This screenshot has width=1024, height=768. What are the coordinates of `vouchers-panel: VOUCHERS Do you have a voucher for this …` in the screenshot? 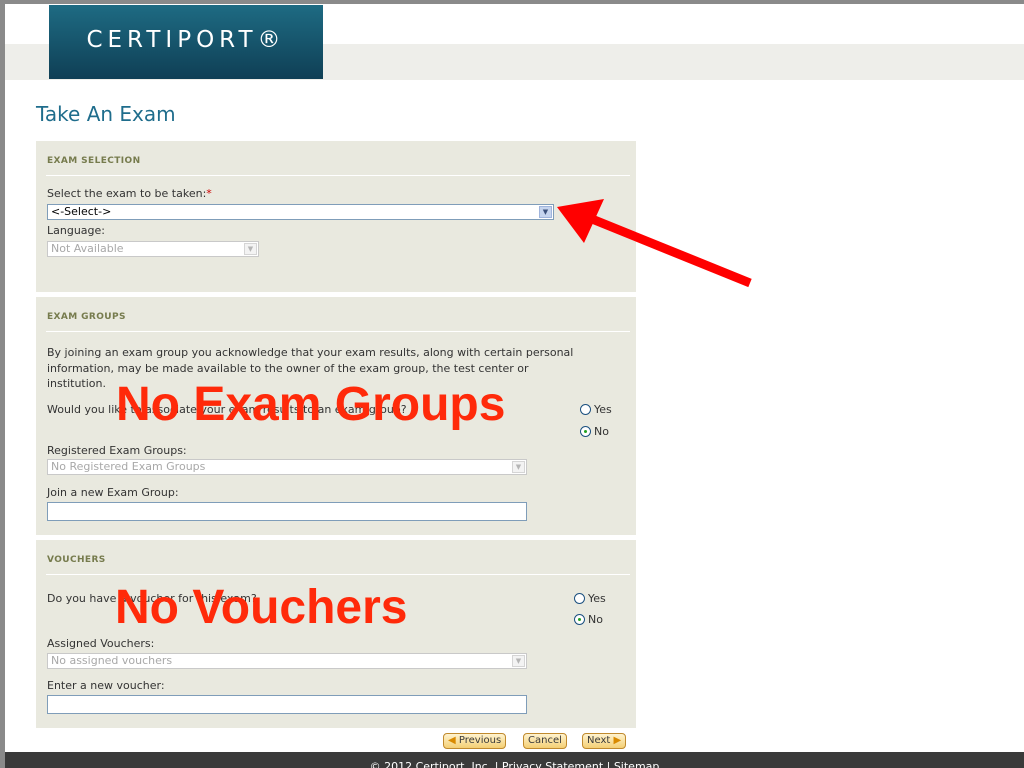 It's located at (336, 634).